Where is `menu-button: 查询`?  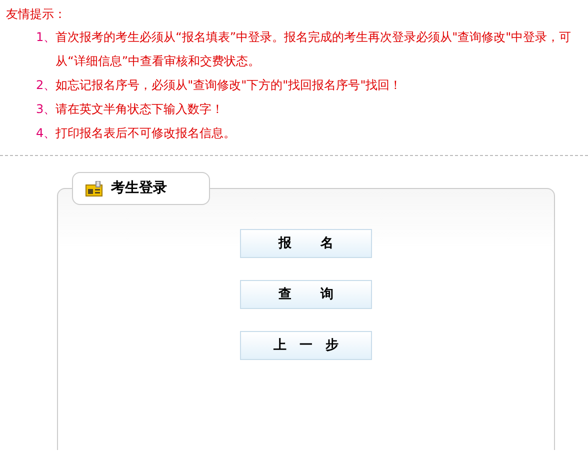
menu-button: 查询 is located at coordinates (306, 294).